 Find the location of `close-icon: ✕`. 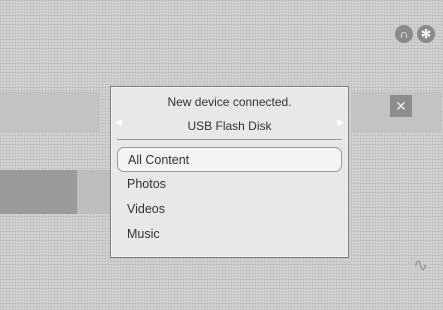

close-icon: ✕ is located at coordinates (401, 106).